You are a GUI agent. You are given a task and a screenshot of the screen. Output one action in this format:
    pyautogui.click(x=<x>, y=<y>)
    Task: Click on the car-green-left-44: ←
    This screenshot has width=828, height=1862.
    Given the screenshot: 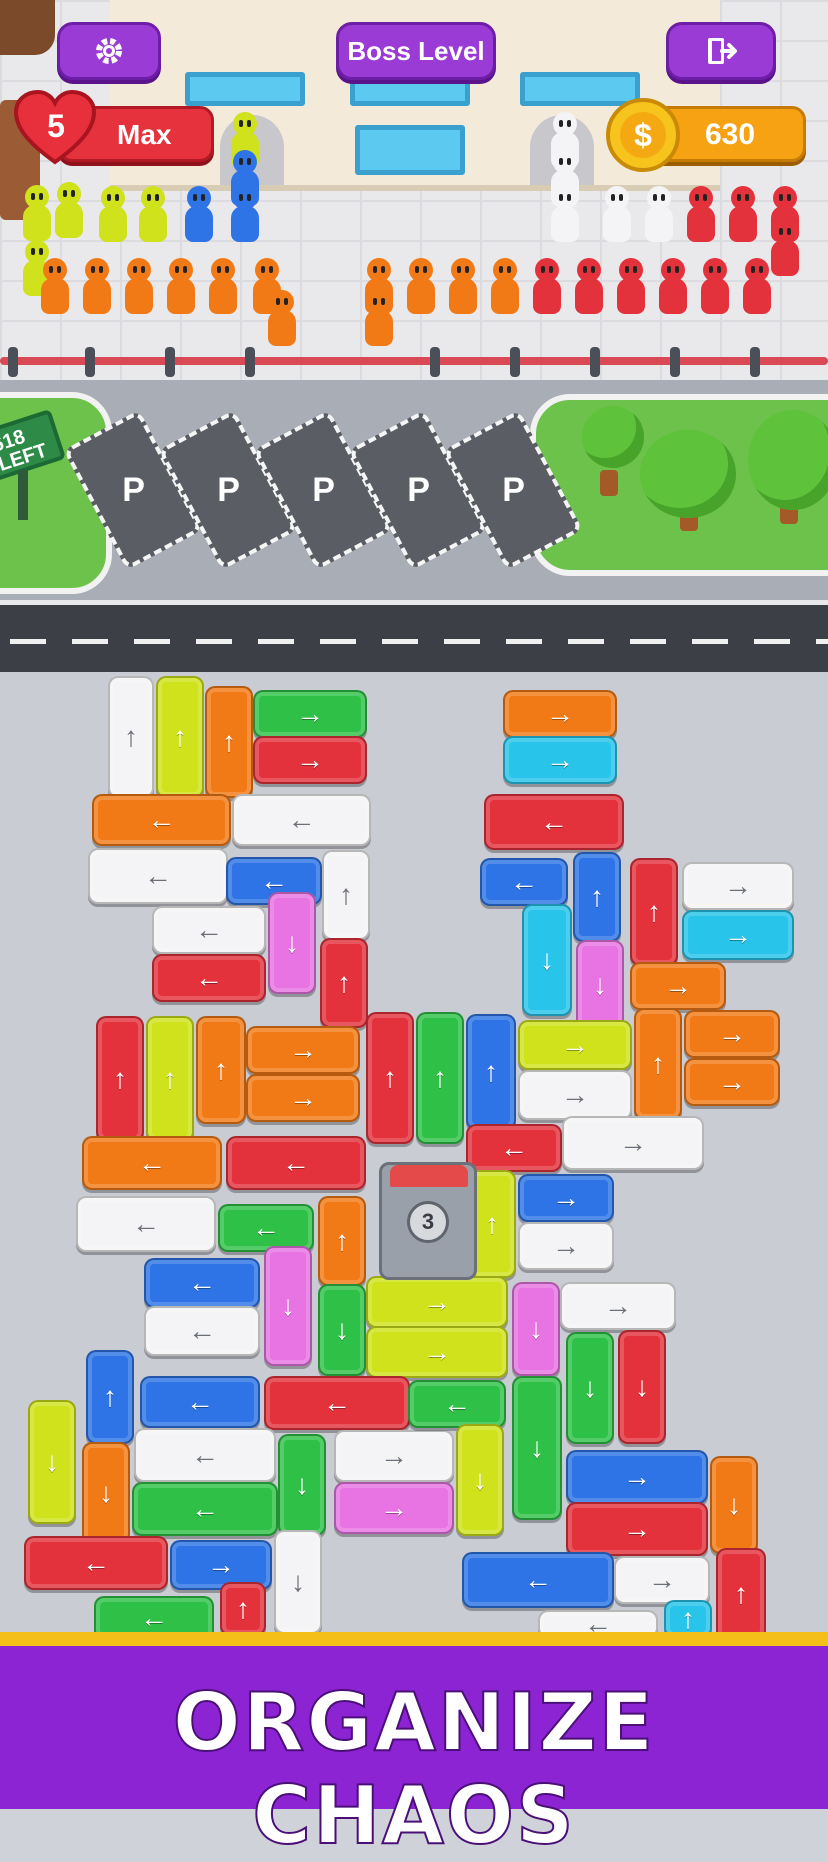 What is the action you would take?
    pyautogui.click(x=266, y=1228)
    